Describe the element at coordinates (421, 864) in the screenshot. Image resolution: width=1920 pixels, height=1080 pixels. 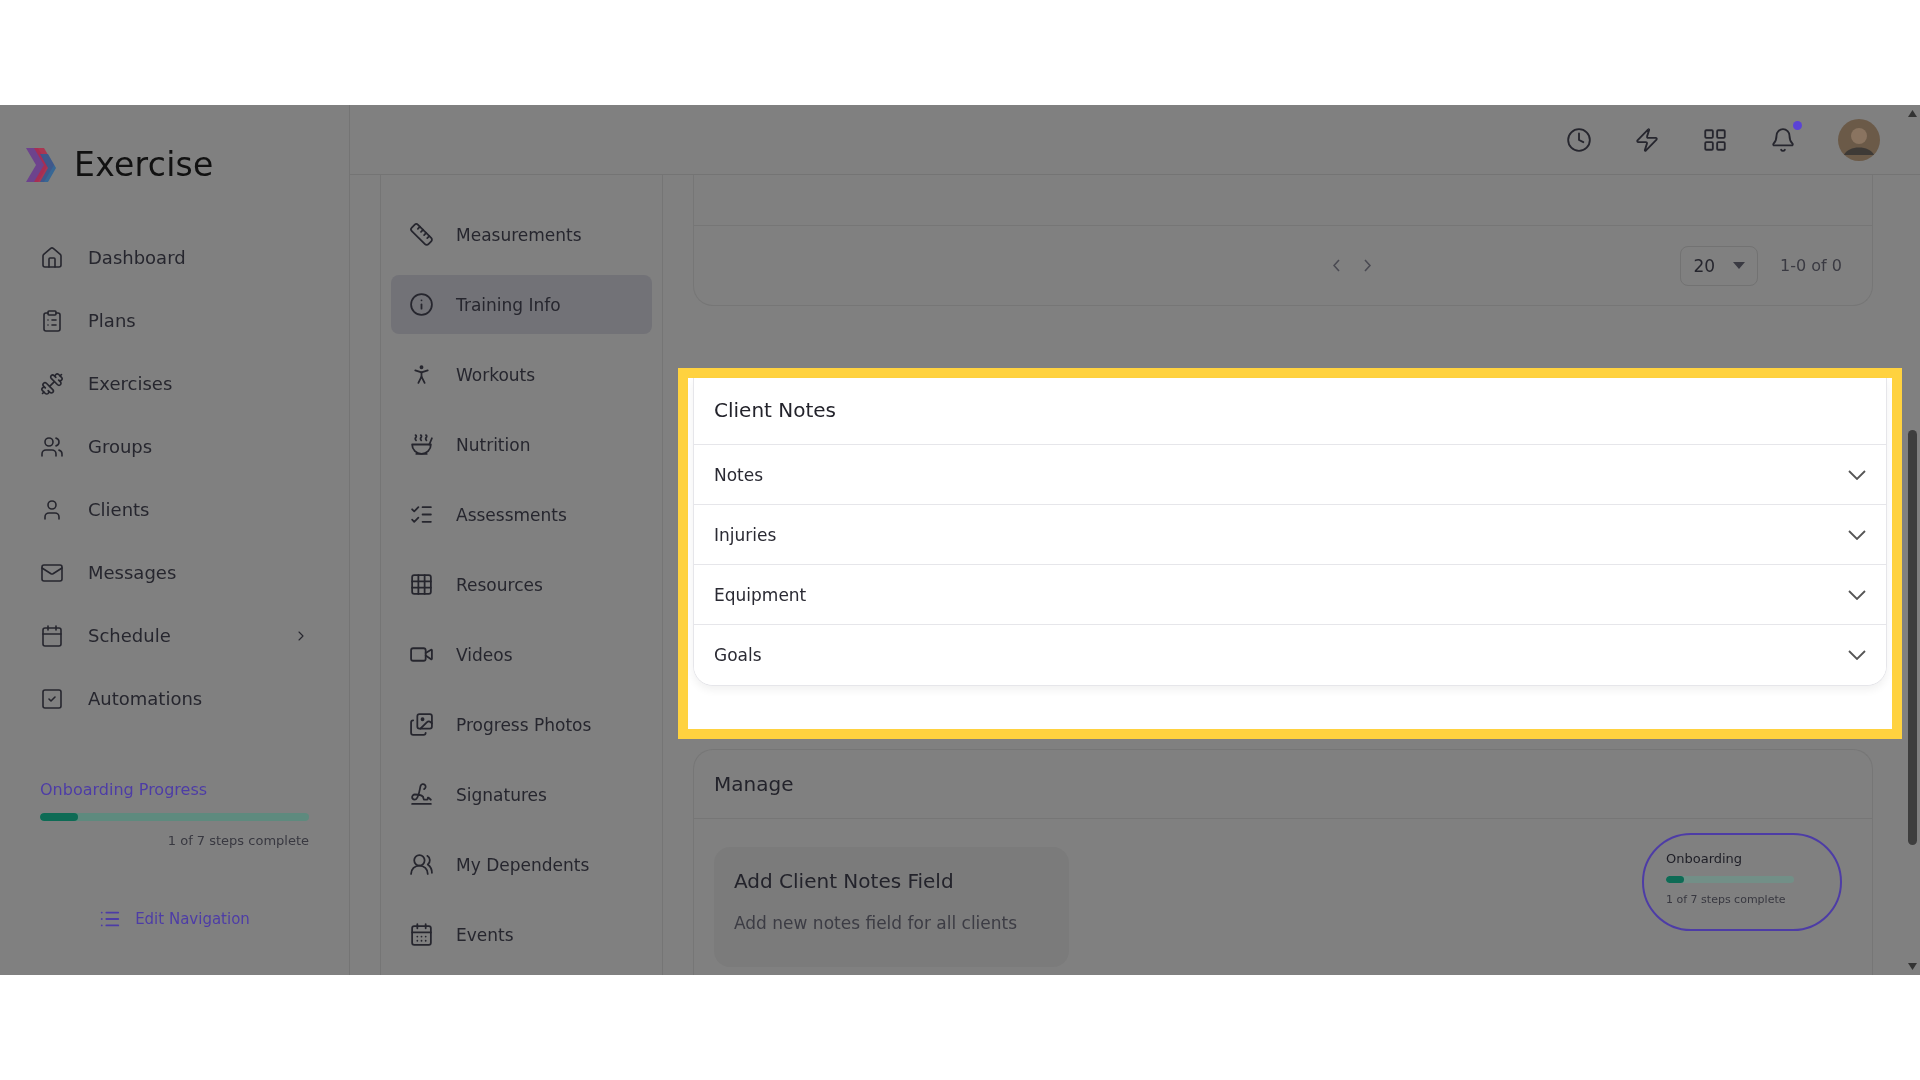
I see `people-icon` at that location.